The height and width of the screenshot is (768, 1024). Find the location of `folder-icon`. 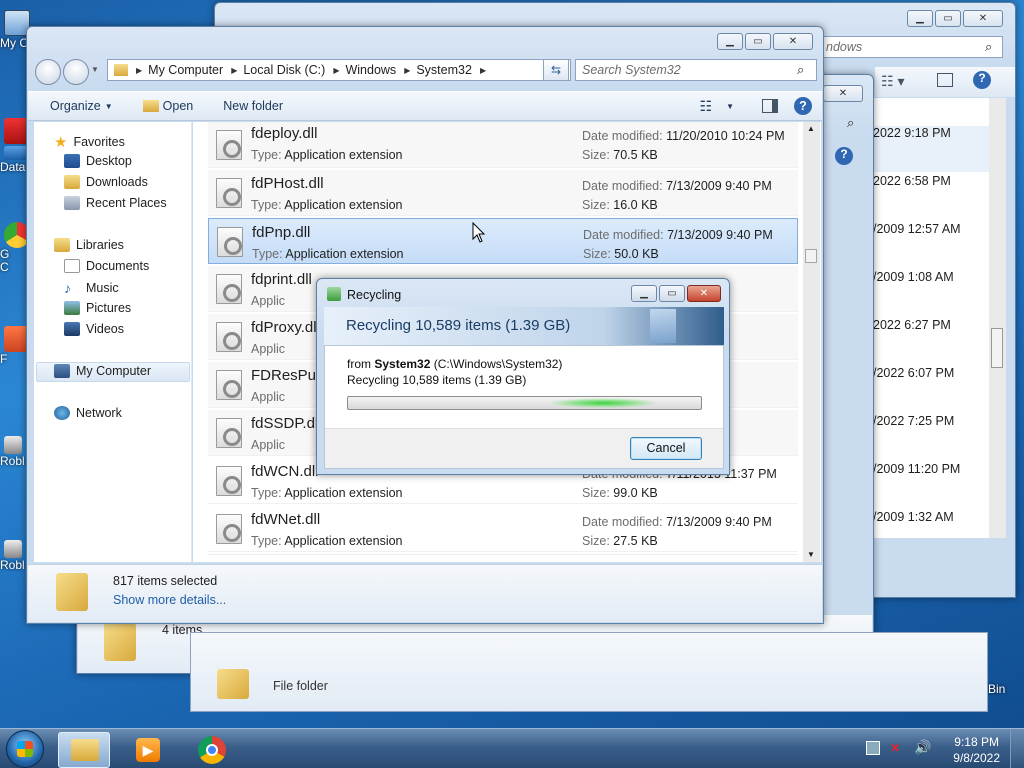

folder-icon is located at coordinates (72, 592).